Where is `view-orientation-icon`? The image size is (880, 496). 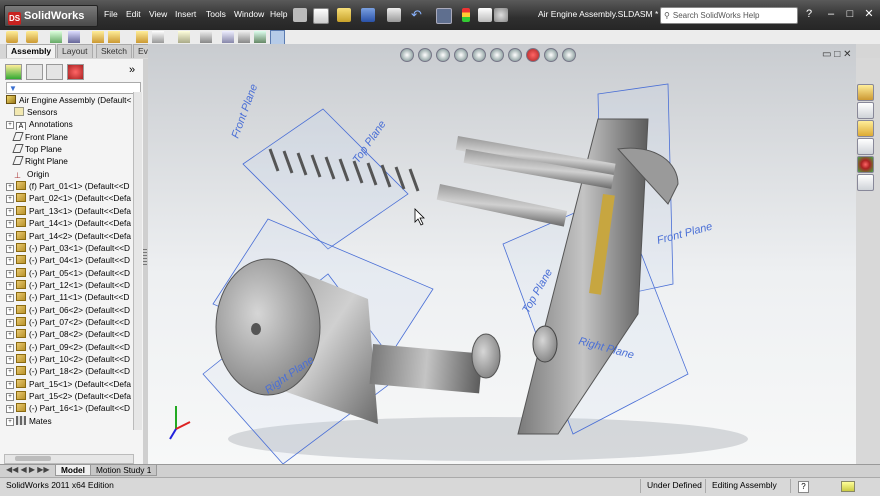 view-orientation-icon is located at coordinates (479, 55).